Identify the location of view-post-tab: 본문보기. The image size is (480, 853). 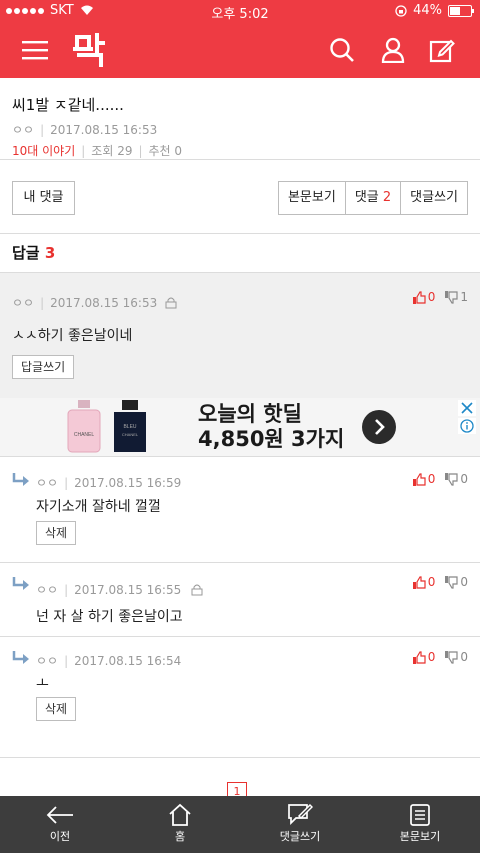
(420, 824).